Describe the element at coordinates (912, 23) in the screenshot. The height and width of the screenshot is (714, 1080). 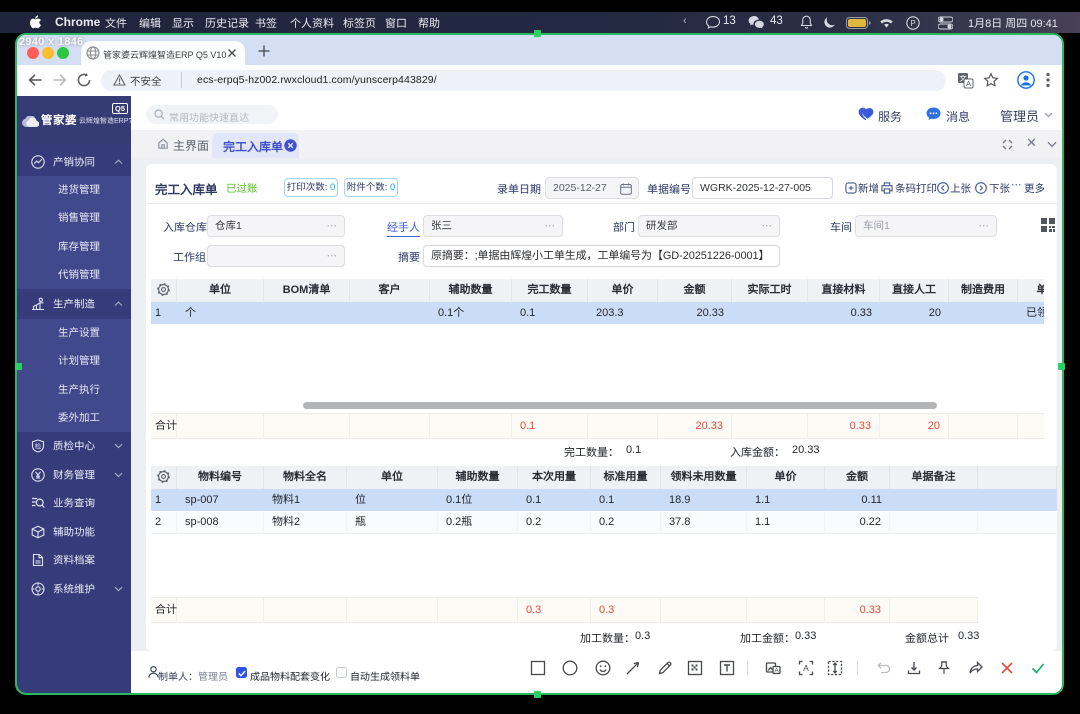
I see `svg-text: P` at that location.